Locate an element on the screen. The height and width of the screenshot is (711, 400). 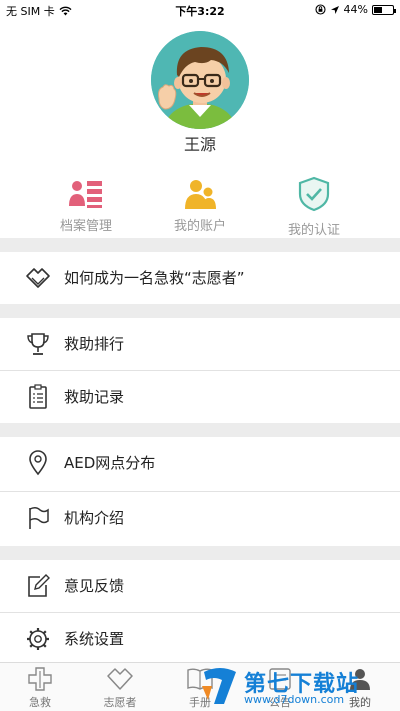
my-certification-button: 我的认证 is located at coordinates (314, 207).